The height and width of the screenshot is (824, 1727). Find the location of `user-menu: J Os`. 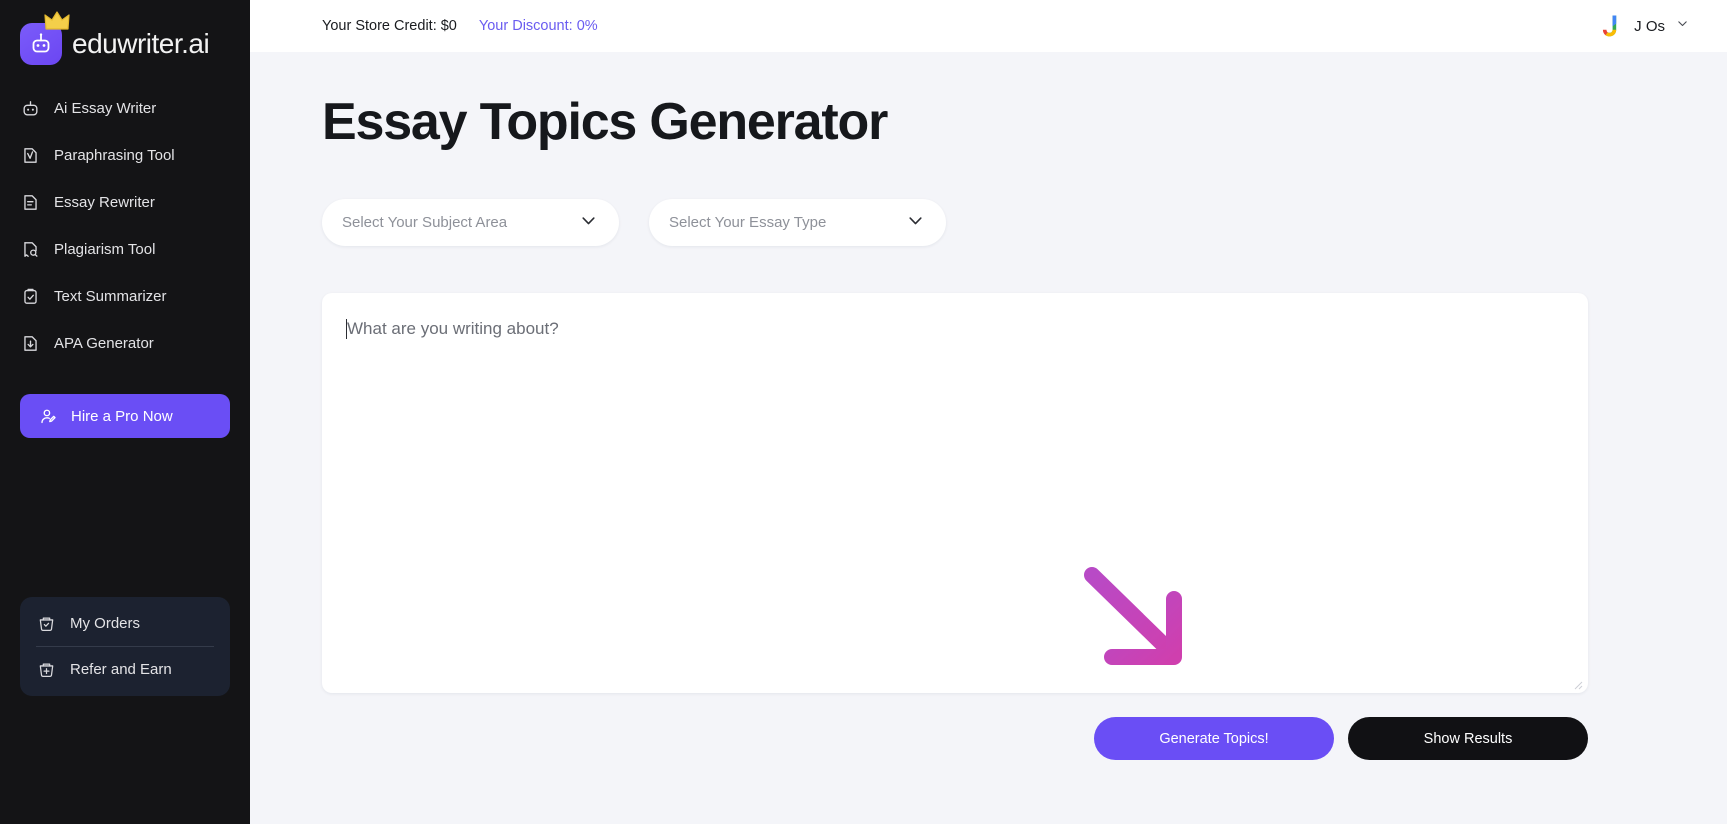

user-menu: J Os is located at coordinates (1643, 26).